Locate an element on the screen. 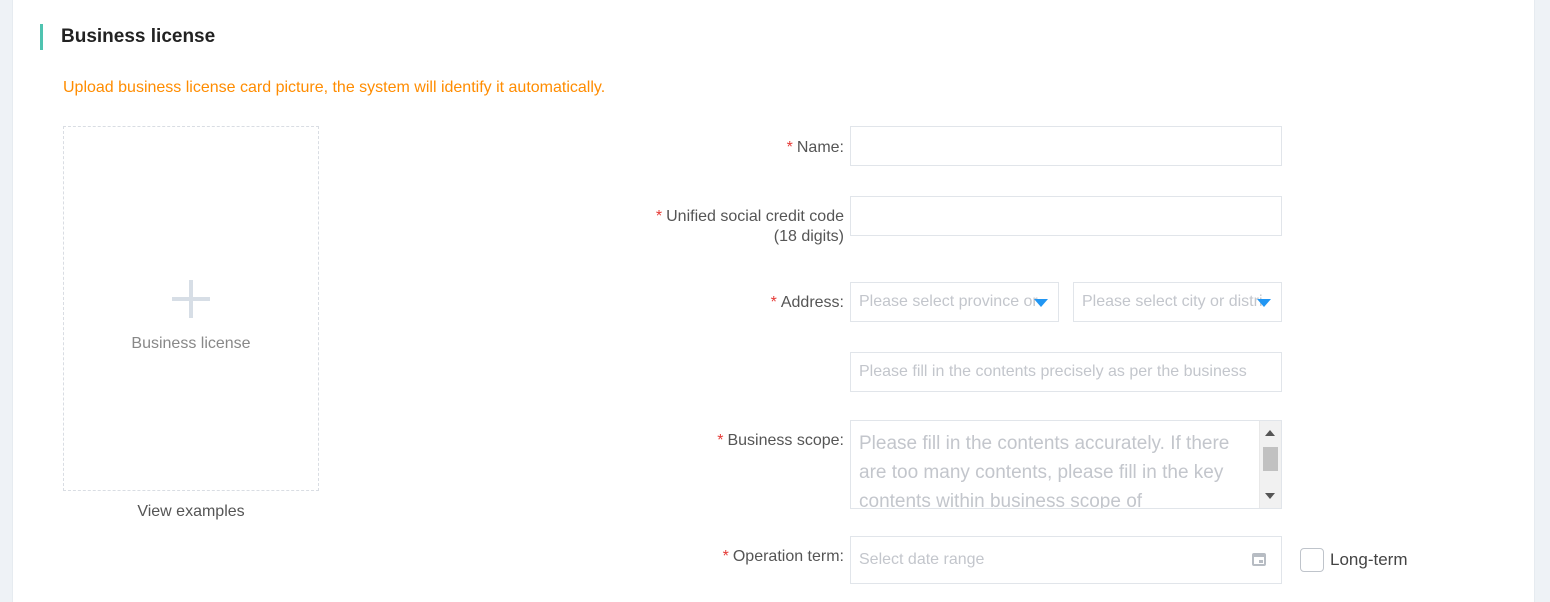  scroll-down-icon is located at coordinates (1270, 496).